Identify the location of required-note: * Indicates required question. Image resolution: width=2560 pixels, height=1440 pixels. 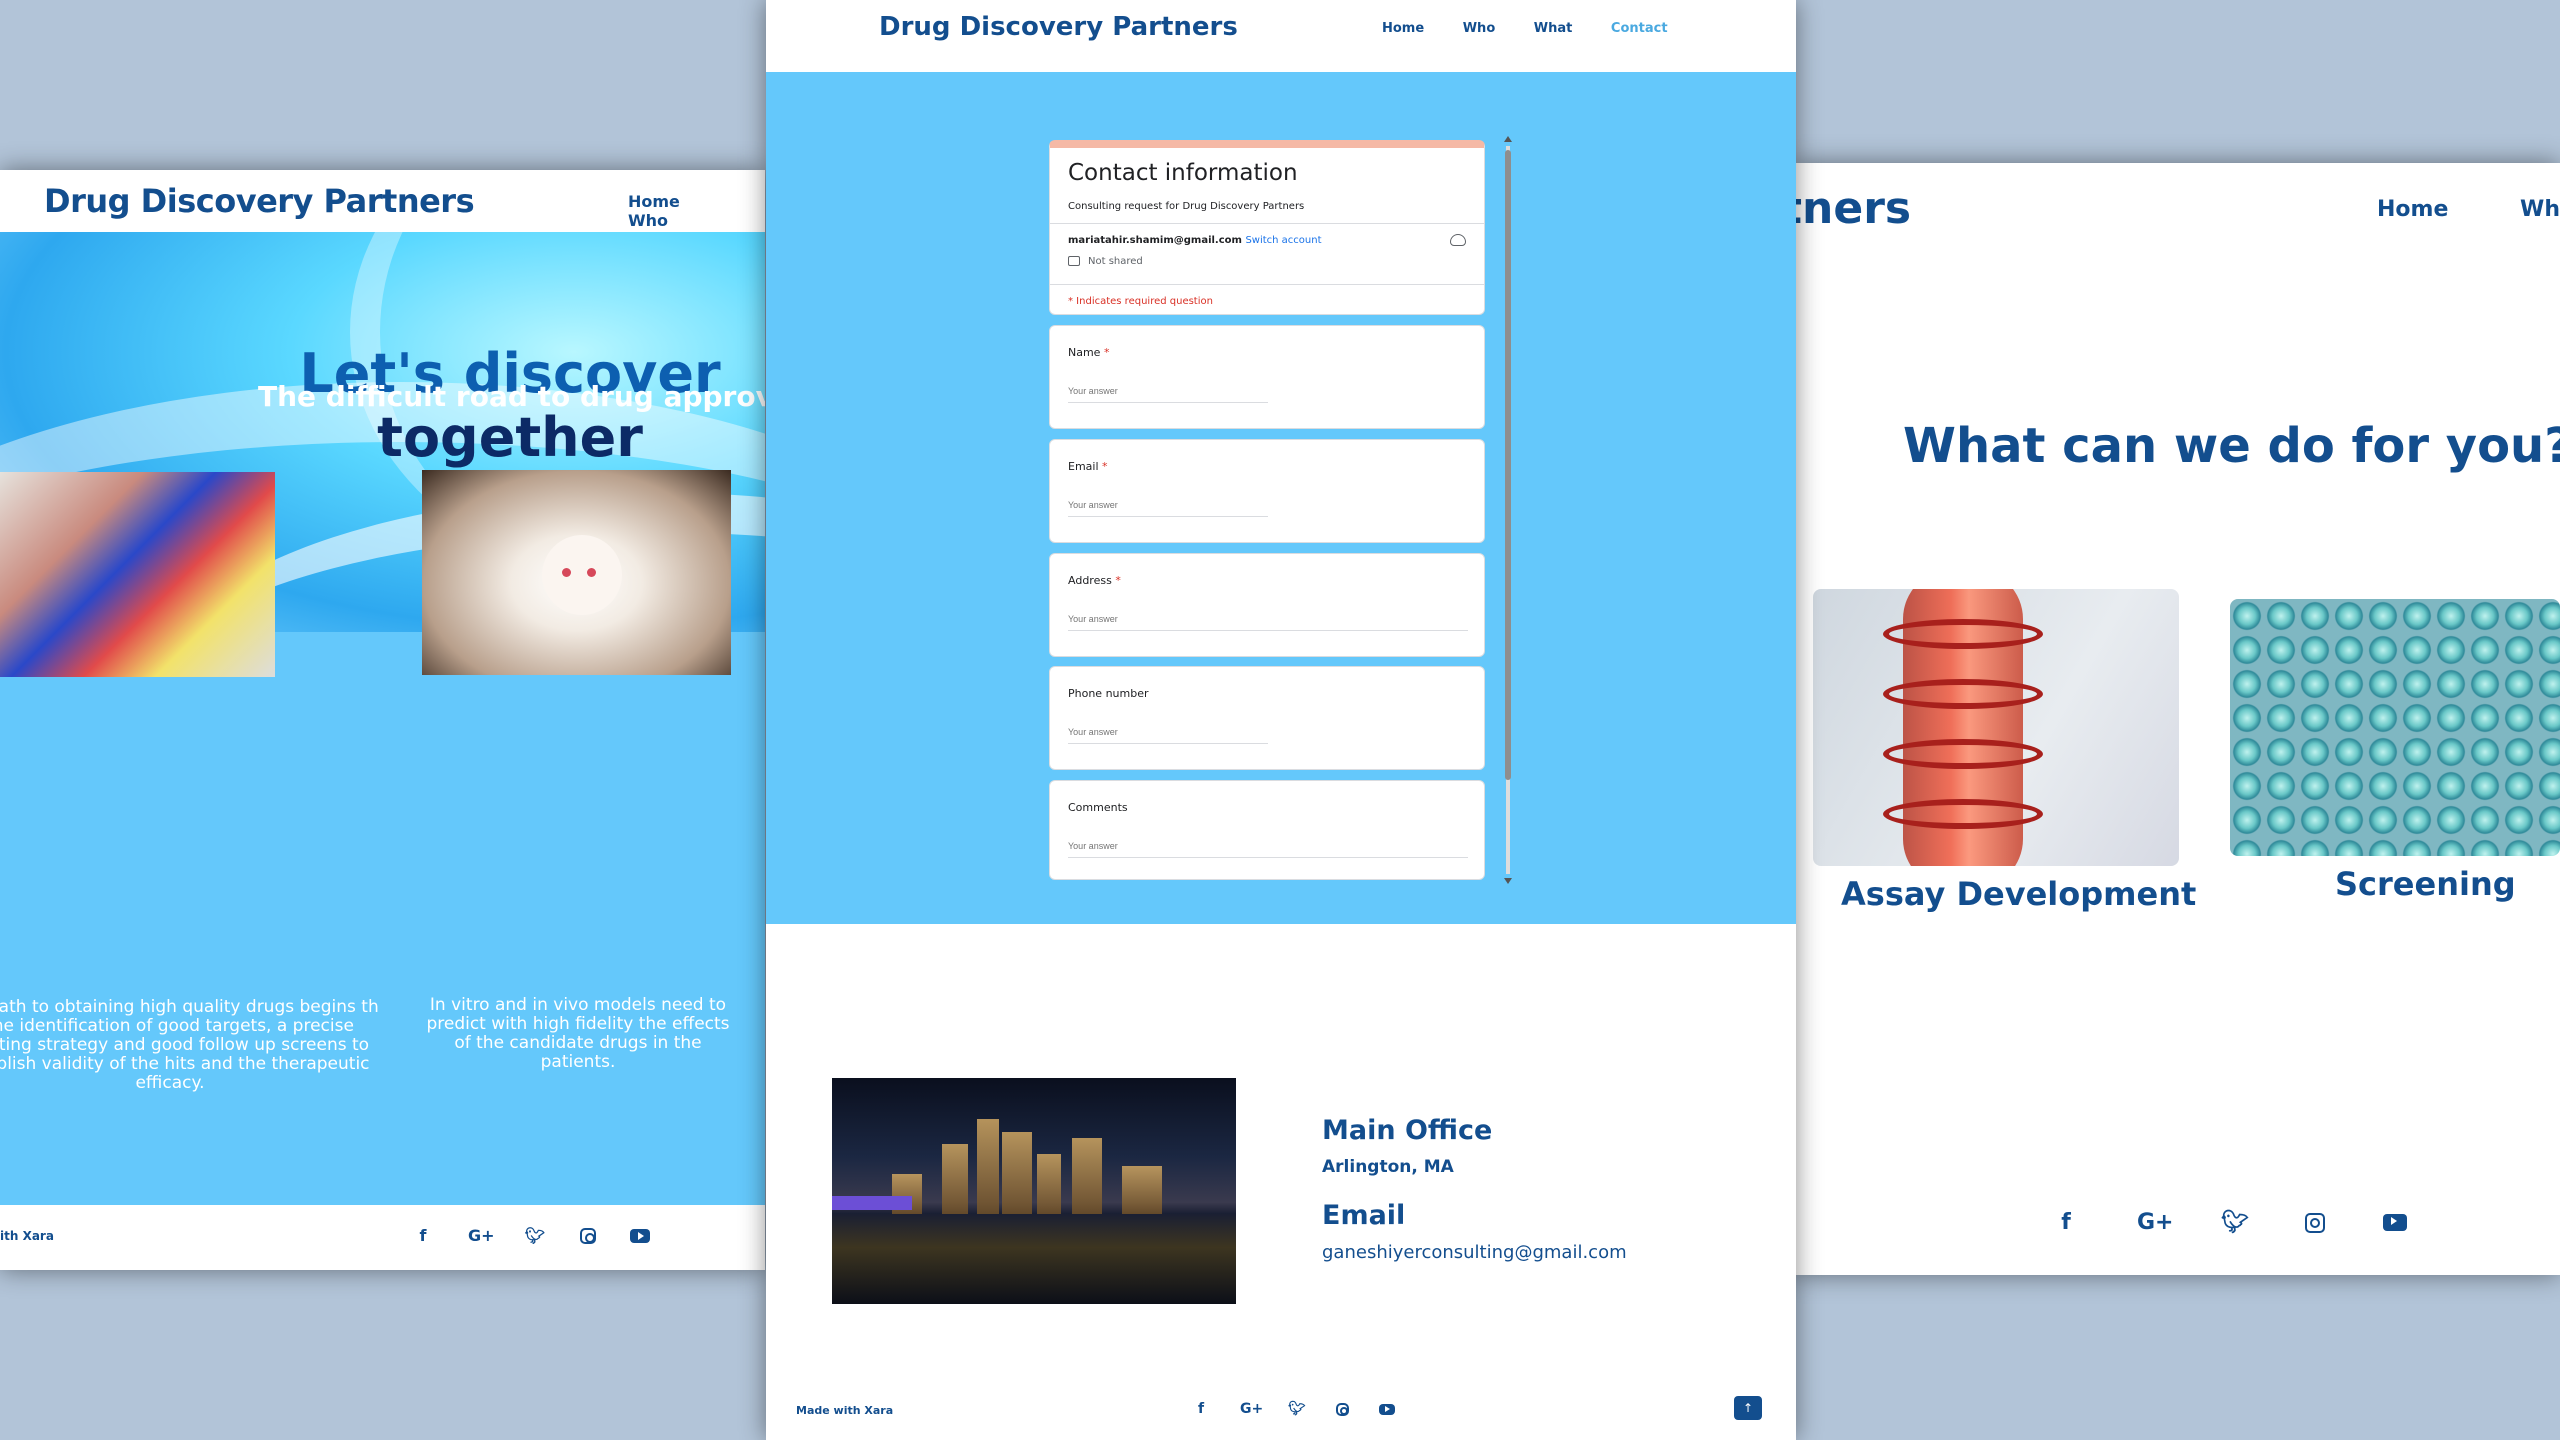
(1140, 301).